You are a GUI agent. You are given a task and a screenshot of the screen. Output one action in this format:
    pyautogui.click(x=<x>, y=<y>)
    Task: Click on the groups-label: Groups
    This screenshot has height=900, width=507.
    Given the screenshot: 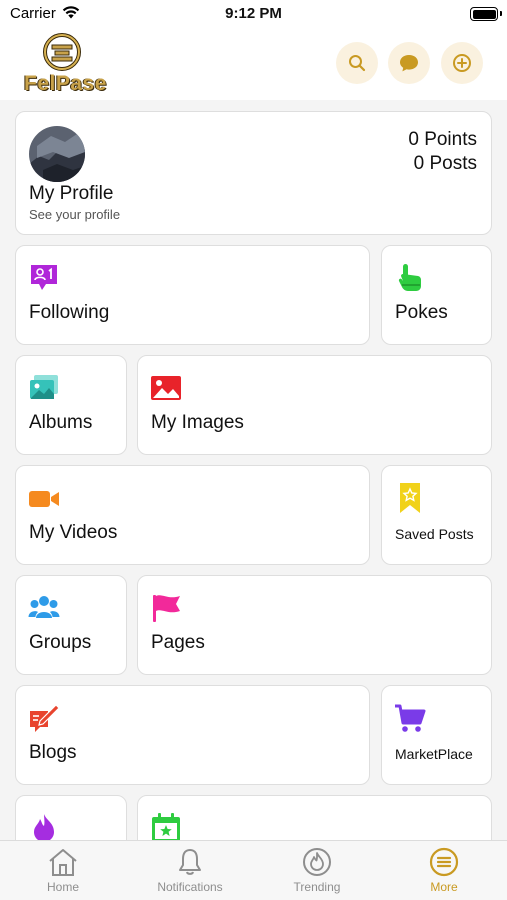 What is the action you would take?
    pyautogui.click(x=60, y=642)
    